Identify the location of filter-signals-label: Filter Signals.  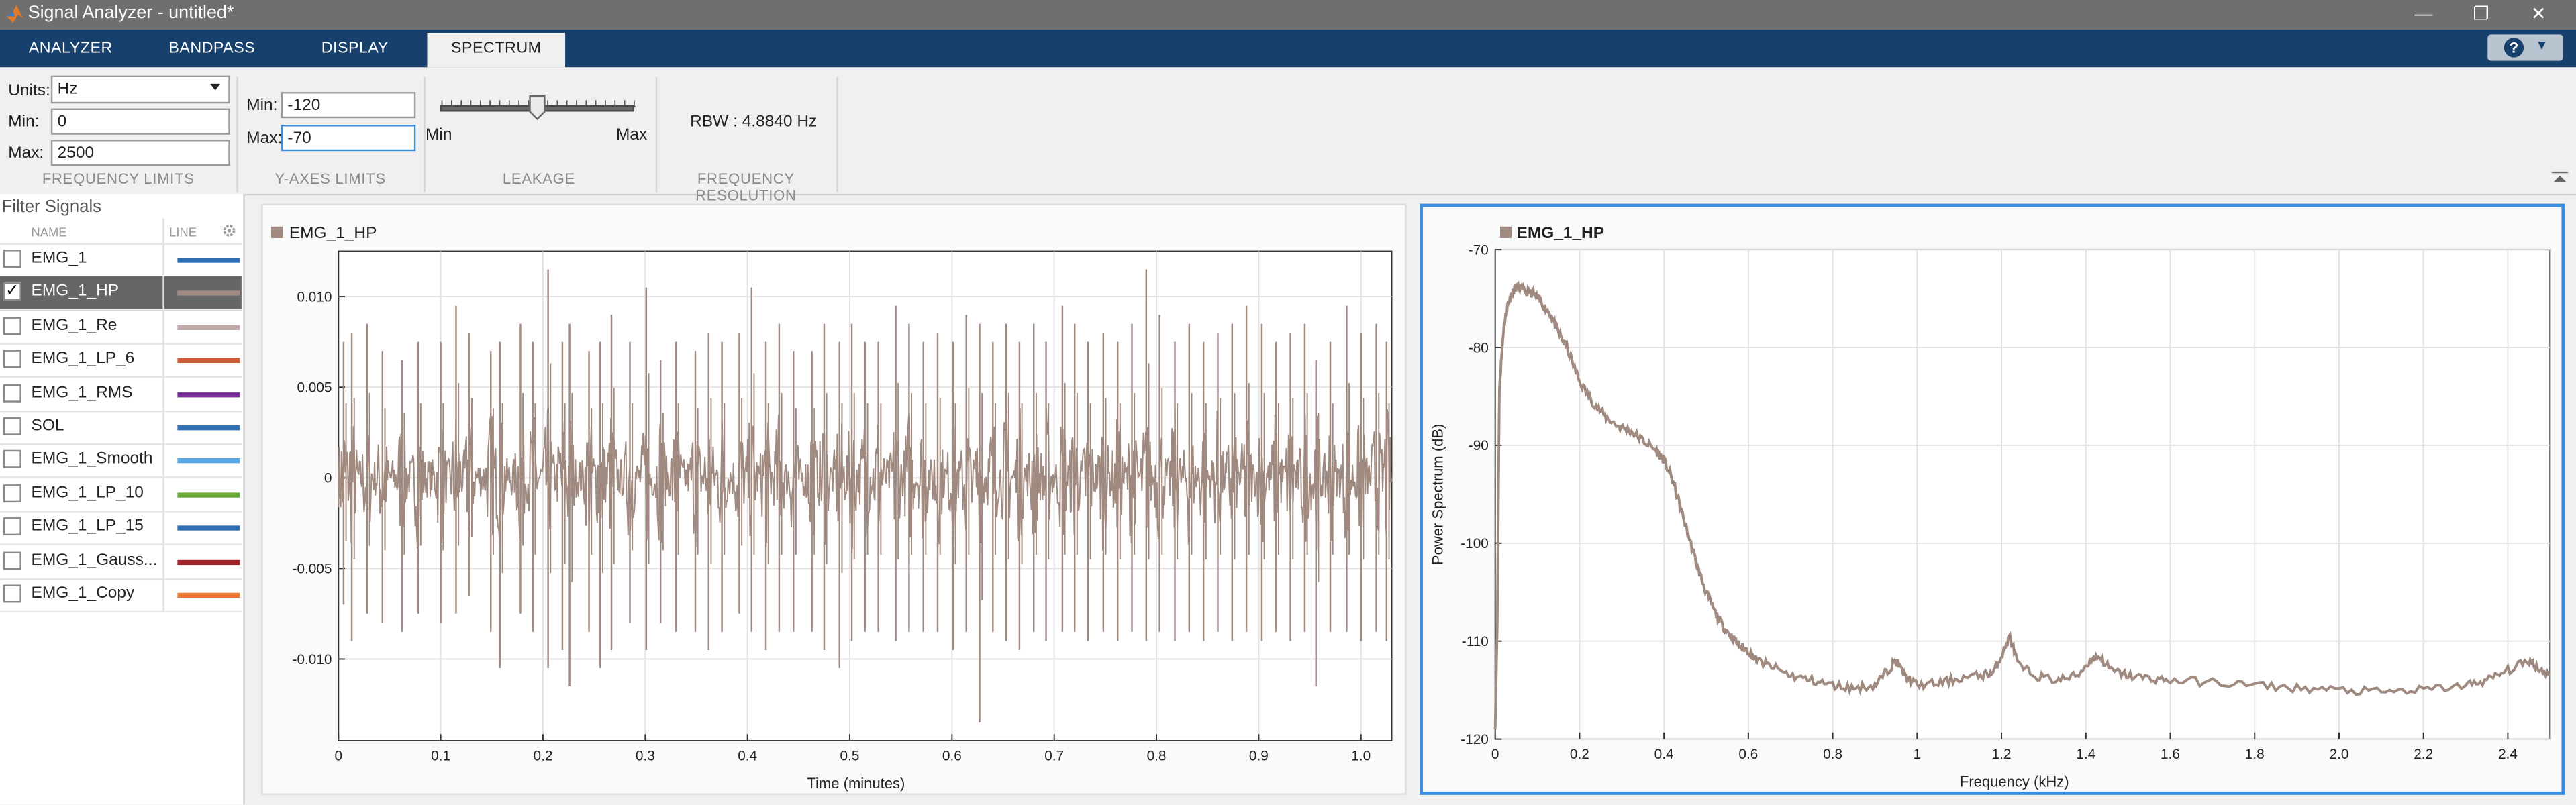
(51, 207).